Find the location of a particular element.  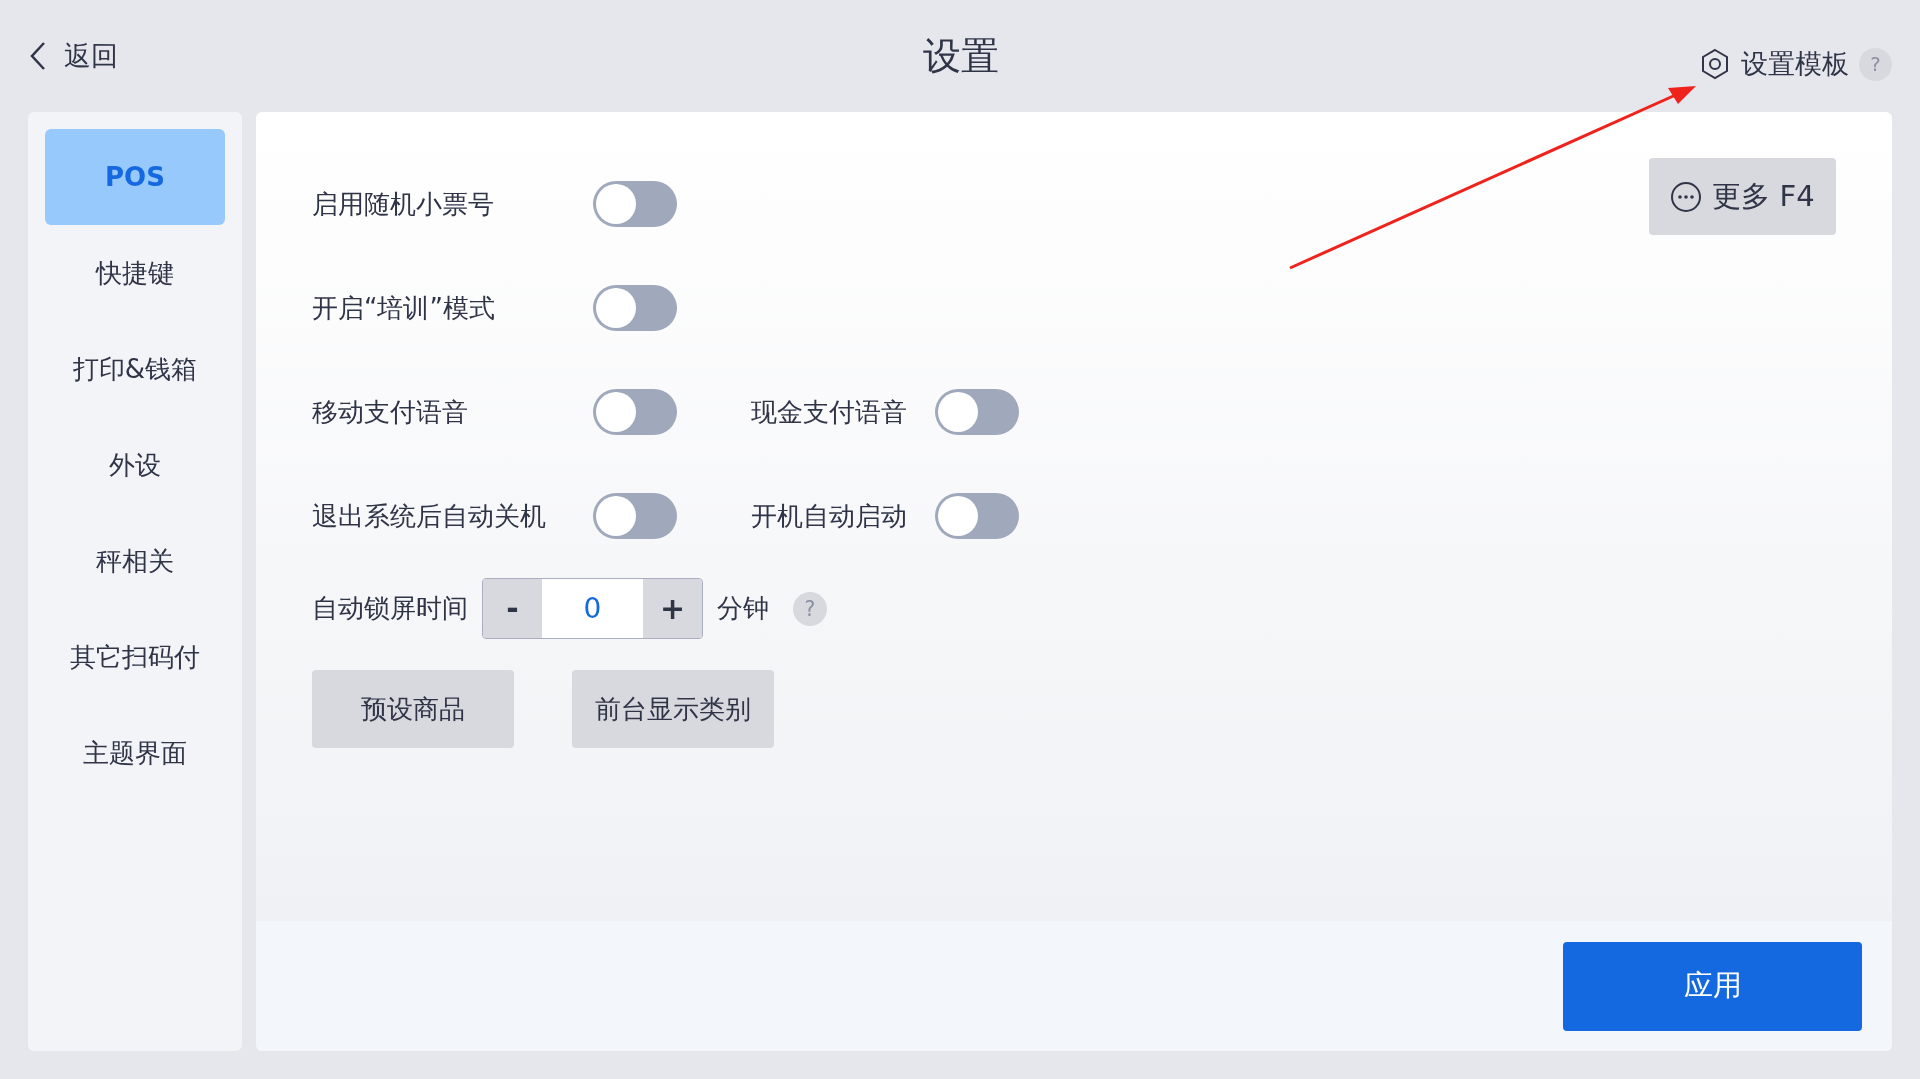

chevron-left-icon is located at coordinates (38, 56).